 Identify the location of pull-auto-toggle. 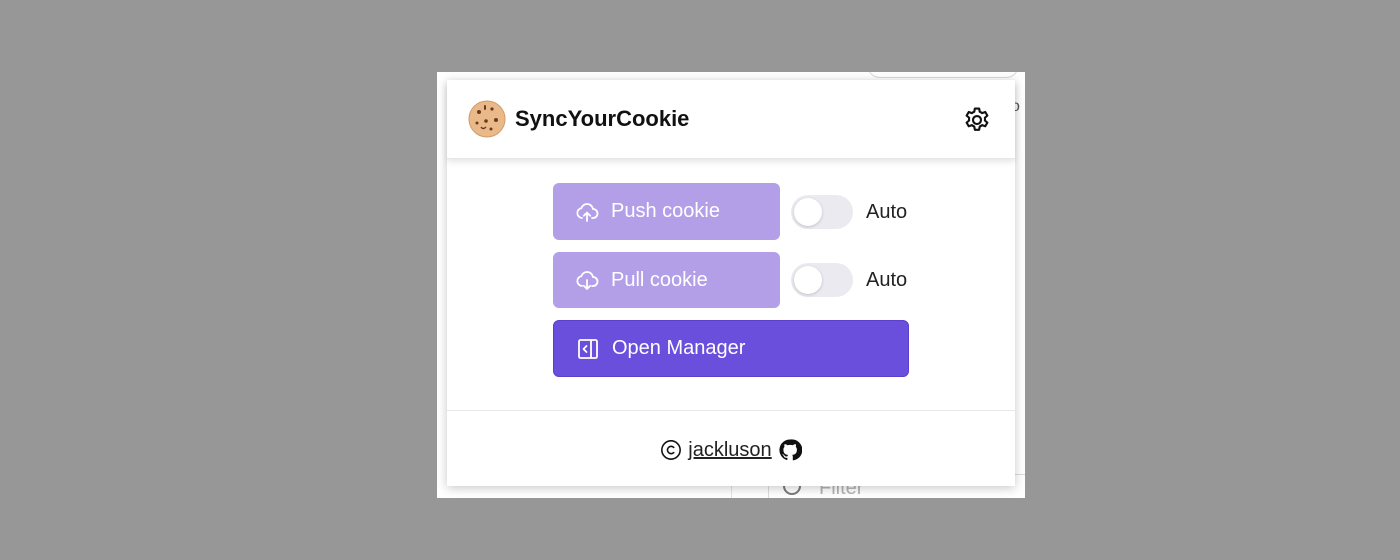
(822, 280).